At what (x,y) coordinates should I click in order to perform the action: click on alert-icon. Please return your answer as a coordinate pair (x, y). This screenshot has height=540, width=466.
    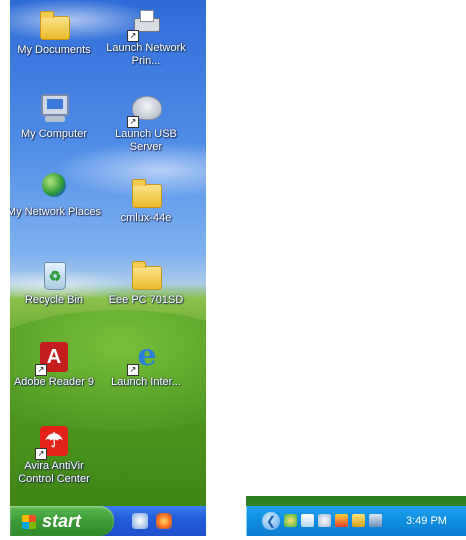
    Looking at the image, I should click on (341, 520).